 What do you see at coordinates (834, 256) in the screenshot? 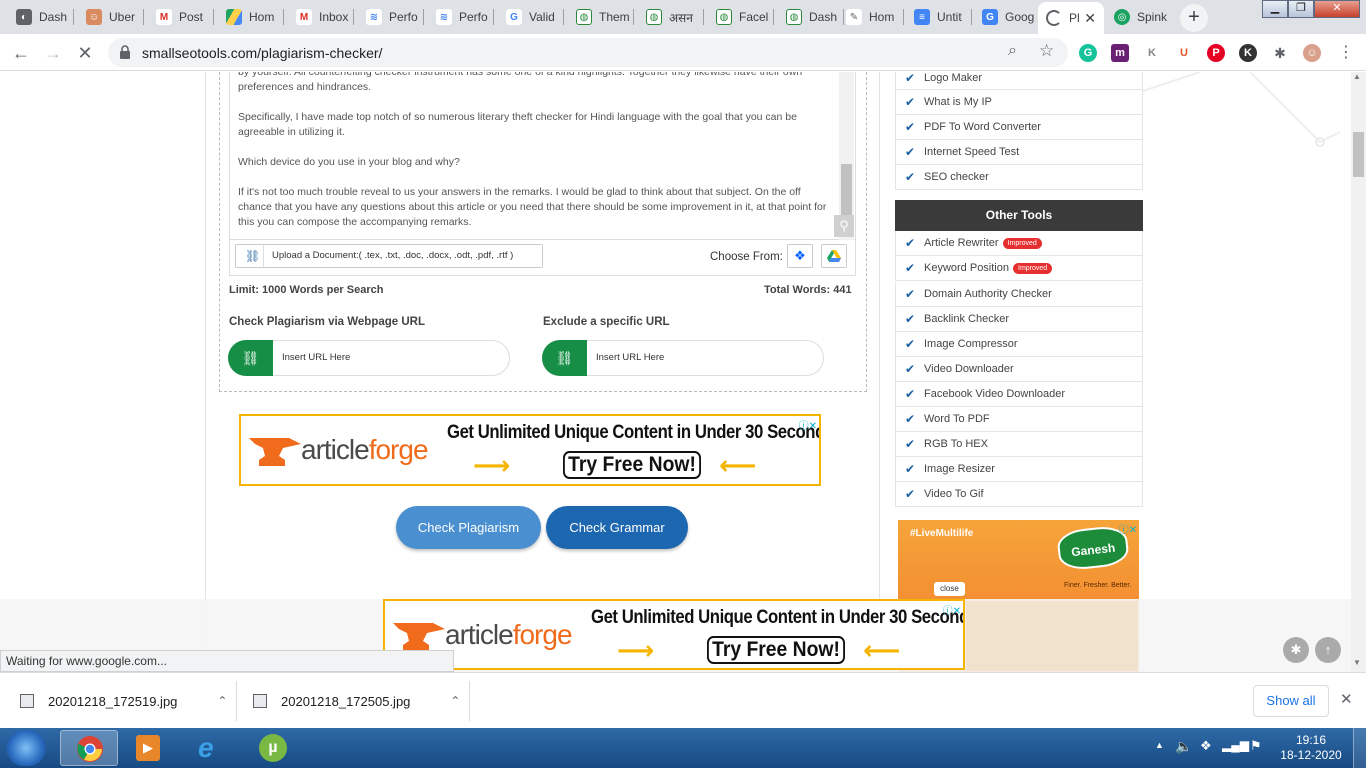
I see `google-drive-icon` at bounding box center [834, 256].